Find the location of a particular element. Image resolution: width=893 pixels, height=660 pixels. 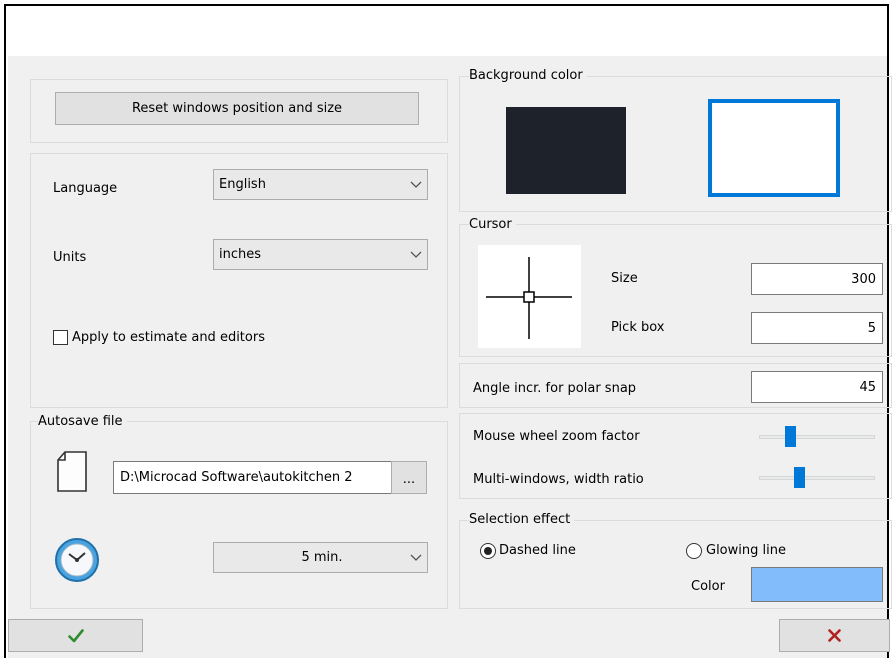

autosave-interval-value: 5 min. is located at coordinates (322, 557).